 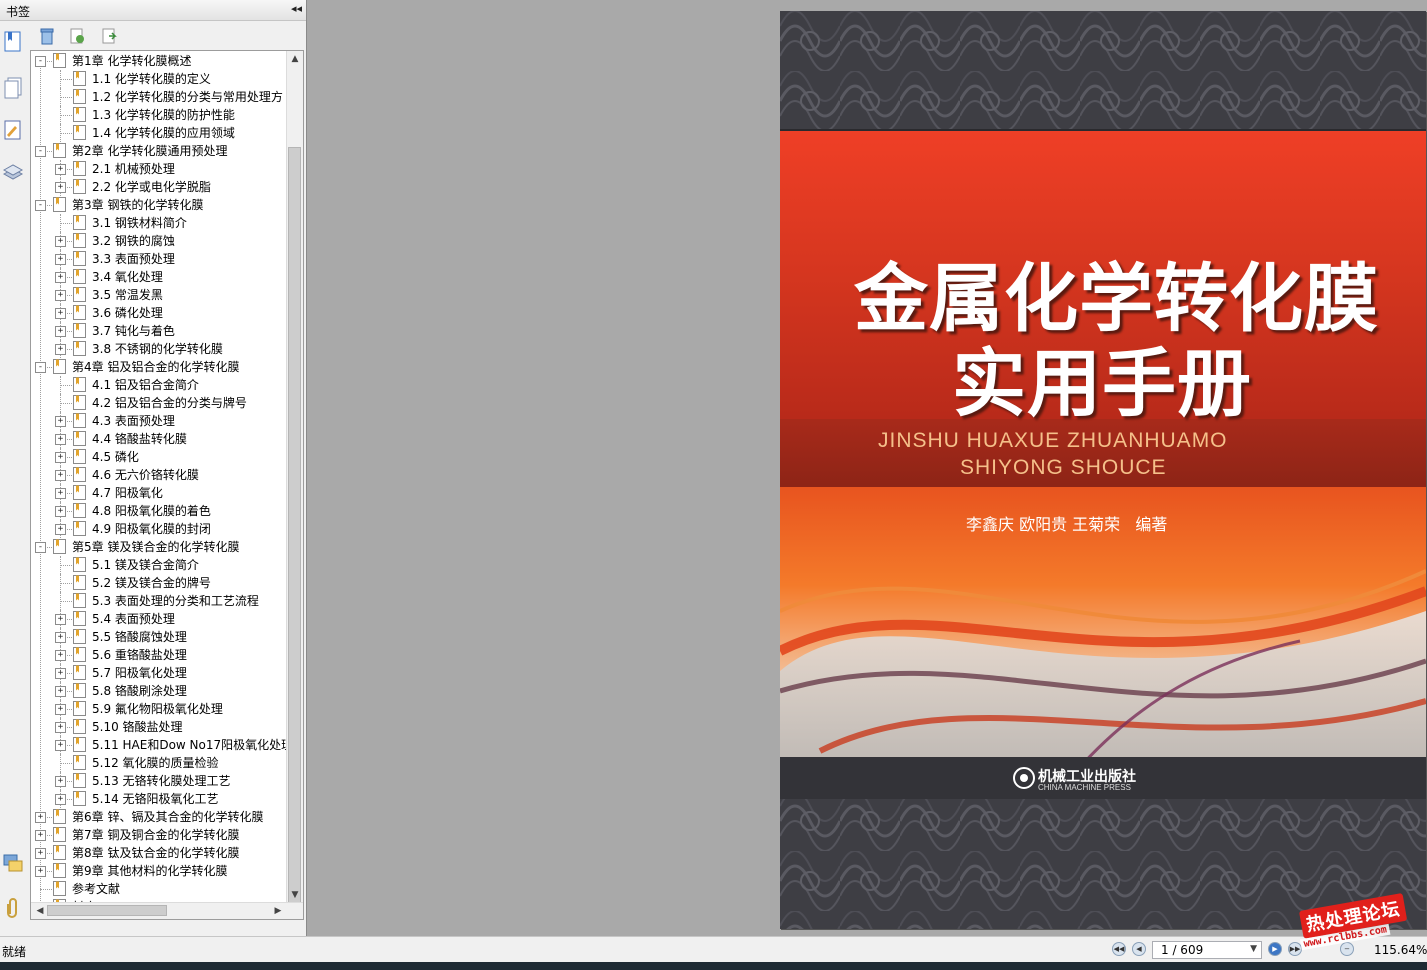 What do you see at coordinates (158, 367) in the screenshot?
I see `bookmark-chapter: - 第4章 铝及铝合金的化学转化膜` at bounding box center [158, 367].